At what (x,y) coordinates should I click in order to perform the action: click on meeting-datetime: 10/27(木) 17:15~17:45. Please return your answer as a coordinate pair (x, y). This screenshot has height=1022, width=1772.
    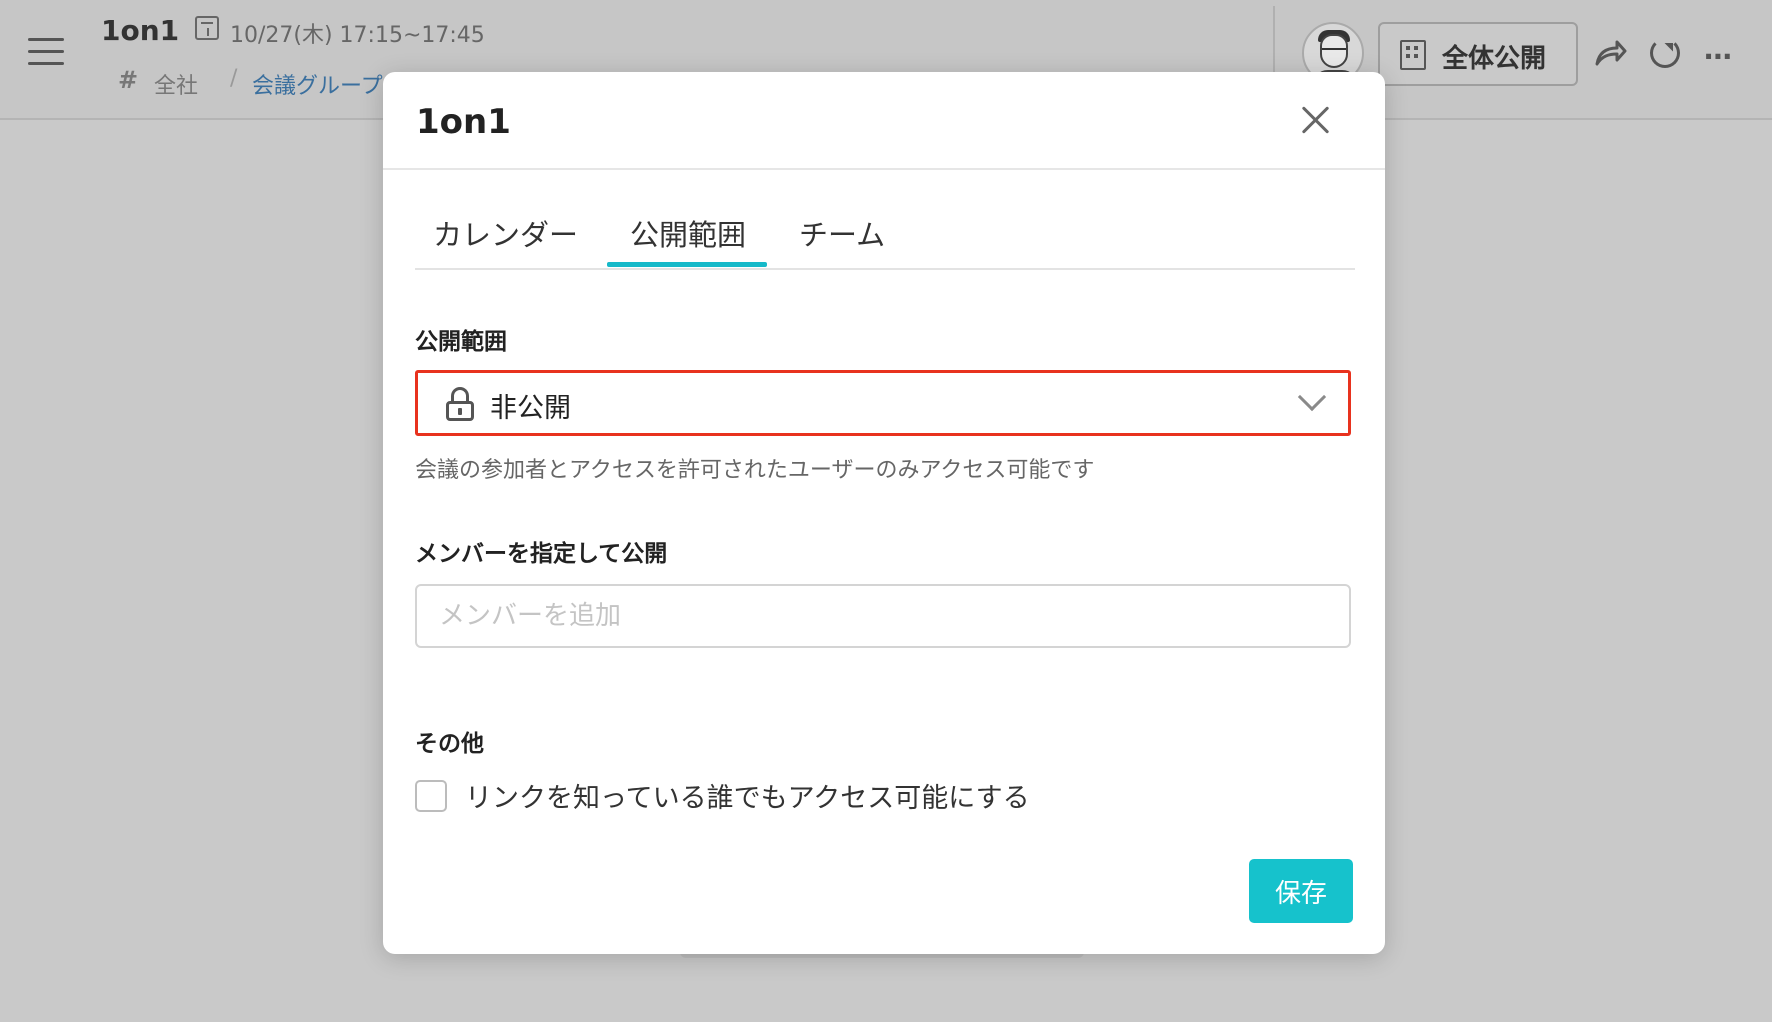
    Looking at the image, I should click on (357, 35).